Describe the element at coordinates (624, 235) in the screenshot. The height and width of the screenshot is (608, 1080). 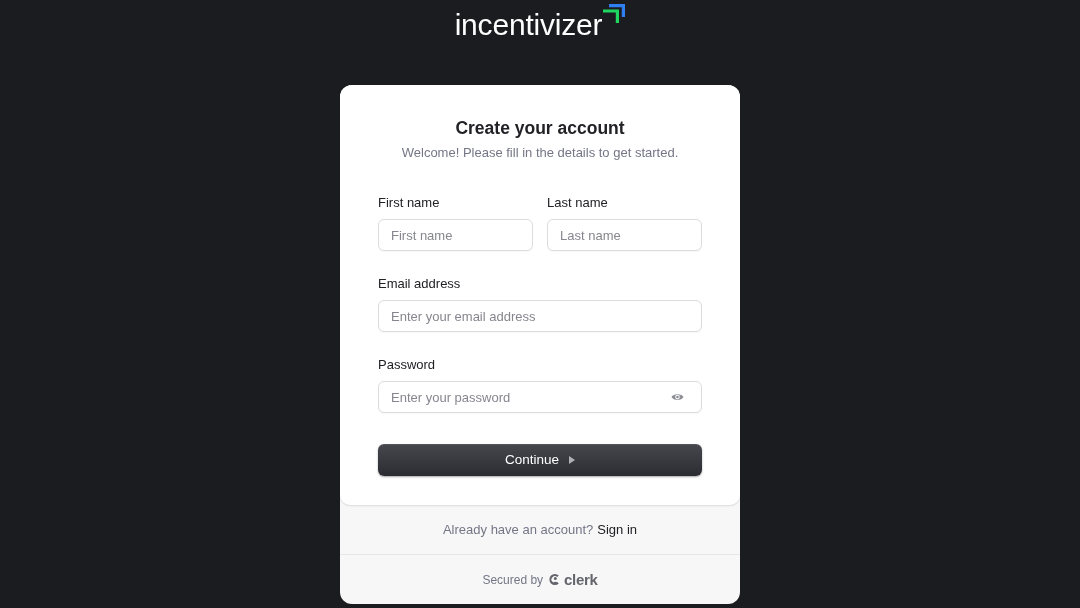
I see `text-field: Last name` at that location.